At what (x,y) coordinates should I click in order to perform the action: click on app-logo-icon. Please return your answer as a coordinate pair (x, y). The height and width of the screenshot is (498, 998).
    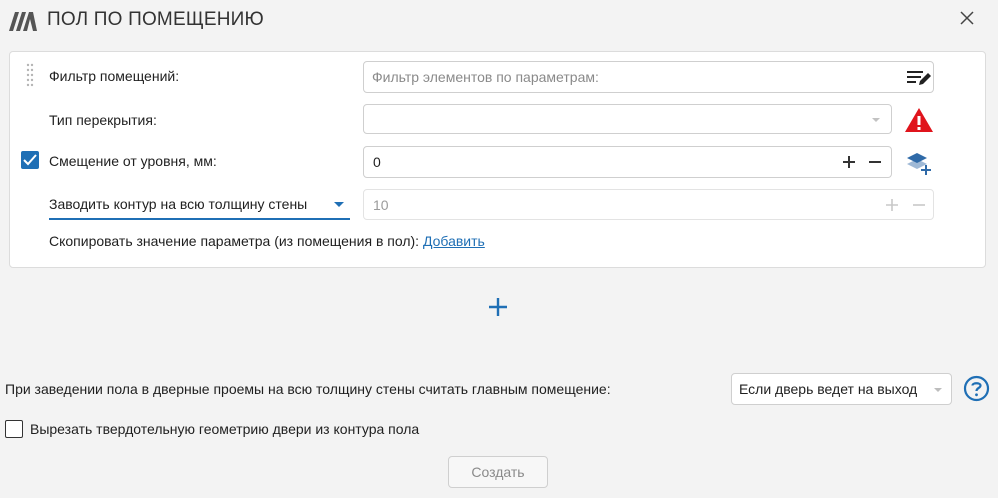
    Looking at the image, I should click on (23, 21).